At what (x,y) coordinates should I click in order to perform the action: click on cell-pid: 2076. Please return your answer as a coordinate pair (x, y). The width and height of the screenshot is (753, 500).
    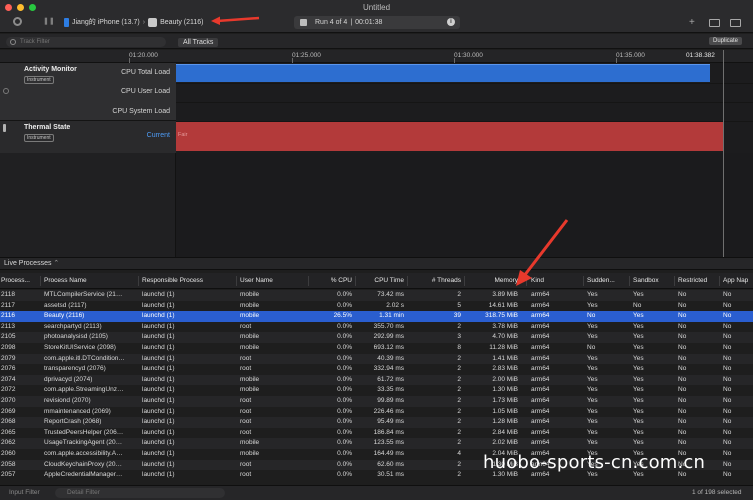
    Looking at the image, I should click on (8, 369).